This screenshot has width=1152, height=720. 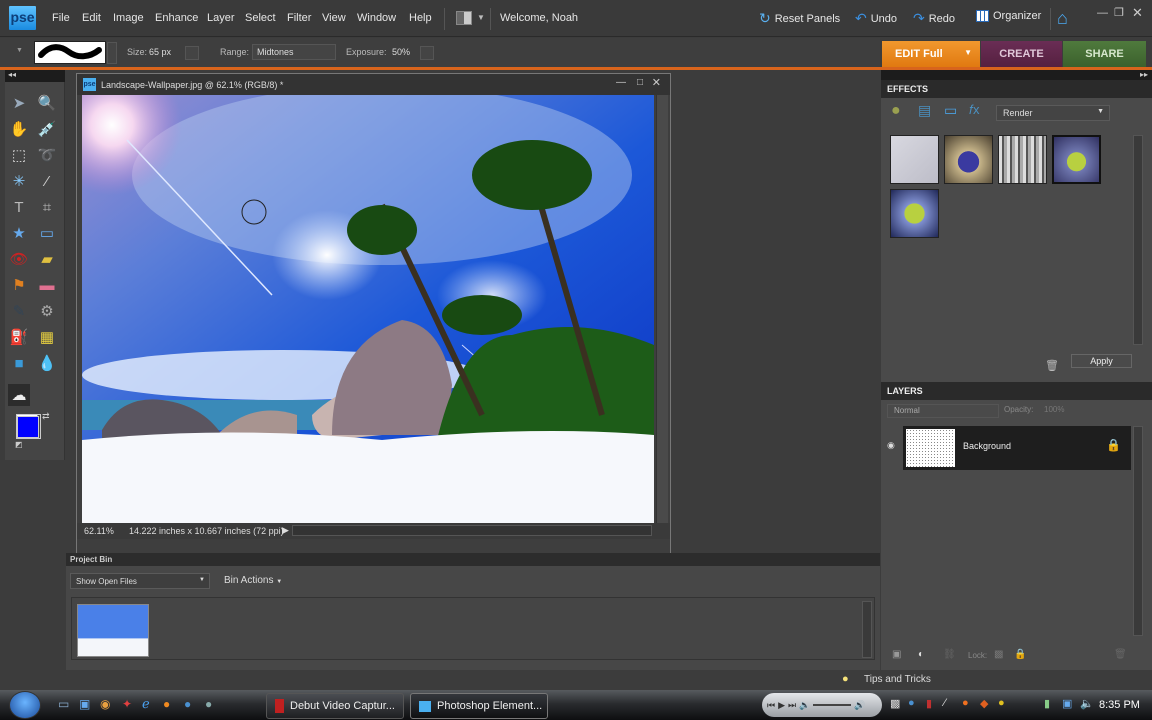 What do you see at coordinates (208, 704) in the screenshot?
I see `quicklaunch-globe-icon: ●` at bounding box center [208, 704].